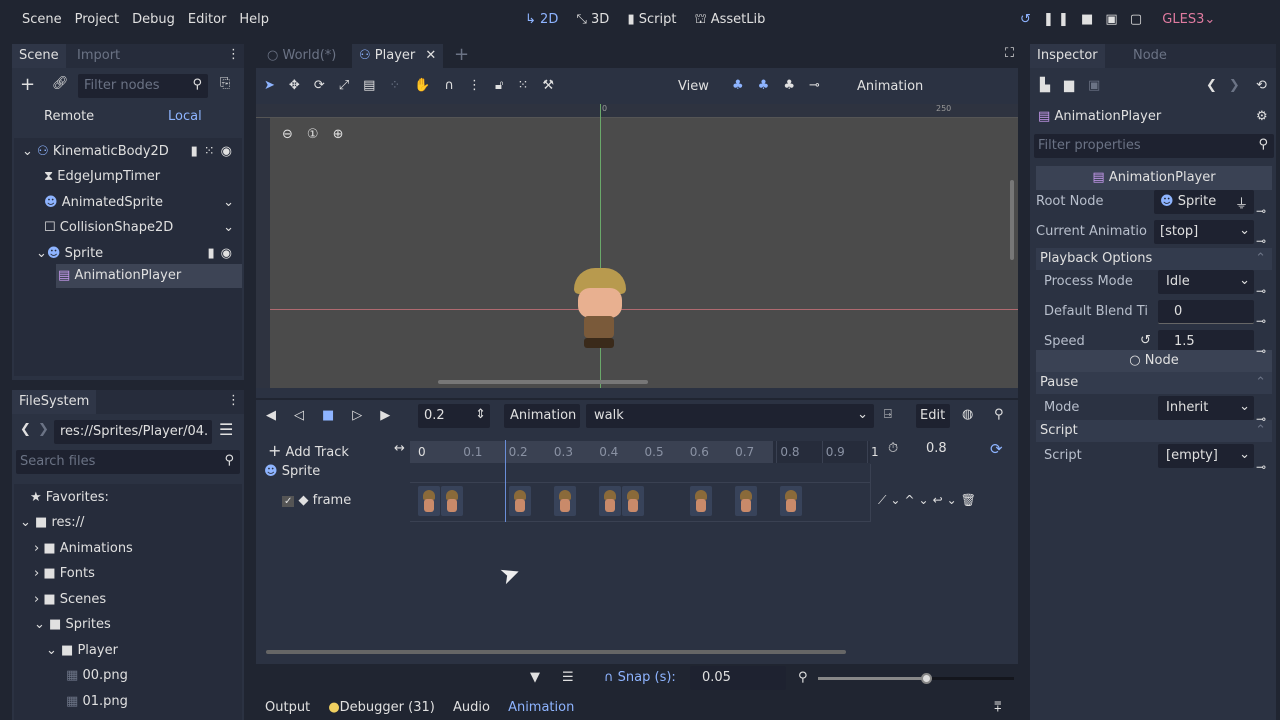 The image size is (1280, 720). What do you see at coordinates (505, 481) in the screenshot?
I see `playhead` at bounding box center [505, 481].